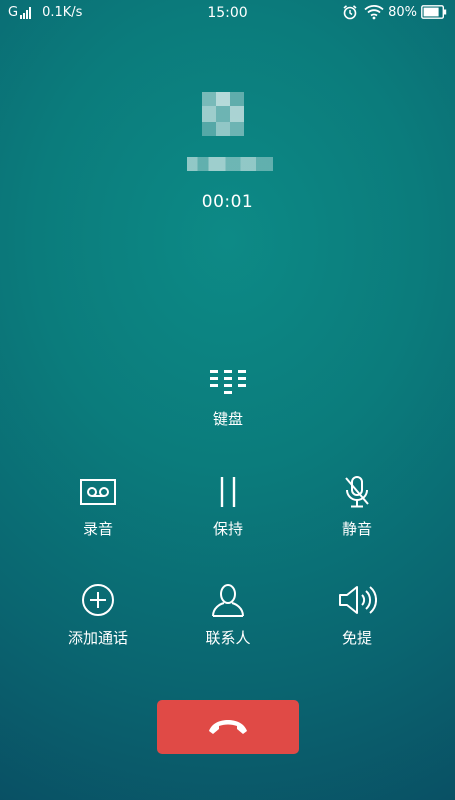 The height and width of the screenshot is (800, 455). What do you see at coordinates (227, 202) in the screenshot?
I see `call-duration: 00:01` at bounding box center [227, 202].